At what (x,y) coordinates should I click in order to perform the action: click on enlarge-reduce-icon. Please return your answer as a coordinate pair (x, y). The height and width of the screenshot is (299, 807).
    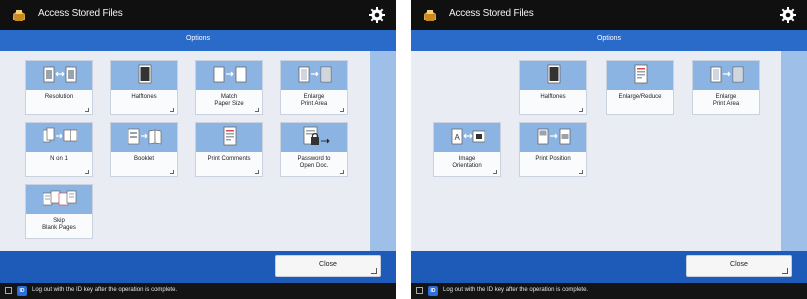
    Looking at the image, I should click on (640, 75).